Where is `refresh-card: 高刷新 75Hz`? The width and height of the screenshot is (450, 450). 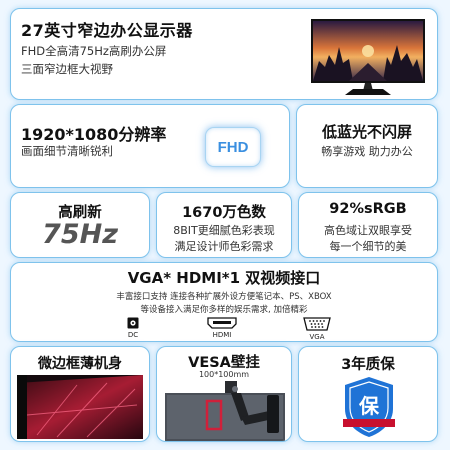
refresh-card: 高刷新 75Hz is located at coordinates (80, 225).